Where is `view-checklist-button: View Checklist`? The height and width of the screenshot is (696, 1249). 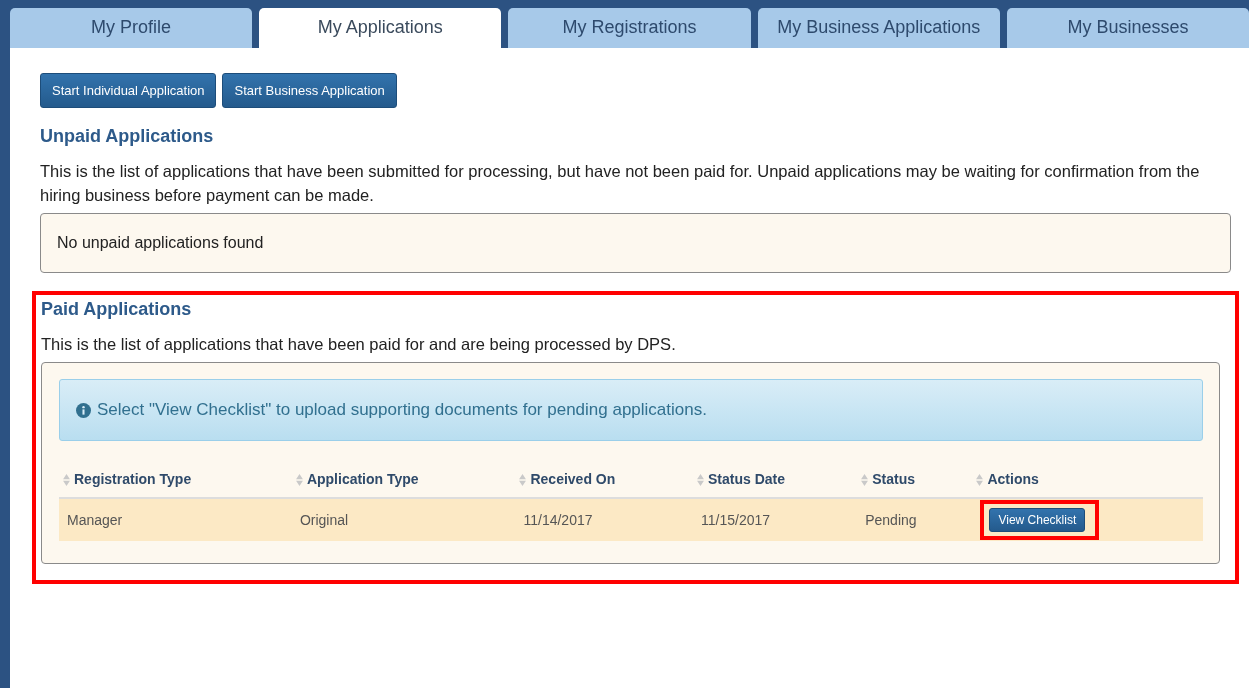
view-checklist-button: View Checklist is located at coordinates (1037, 520).